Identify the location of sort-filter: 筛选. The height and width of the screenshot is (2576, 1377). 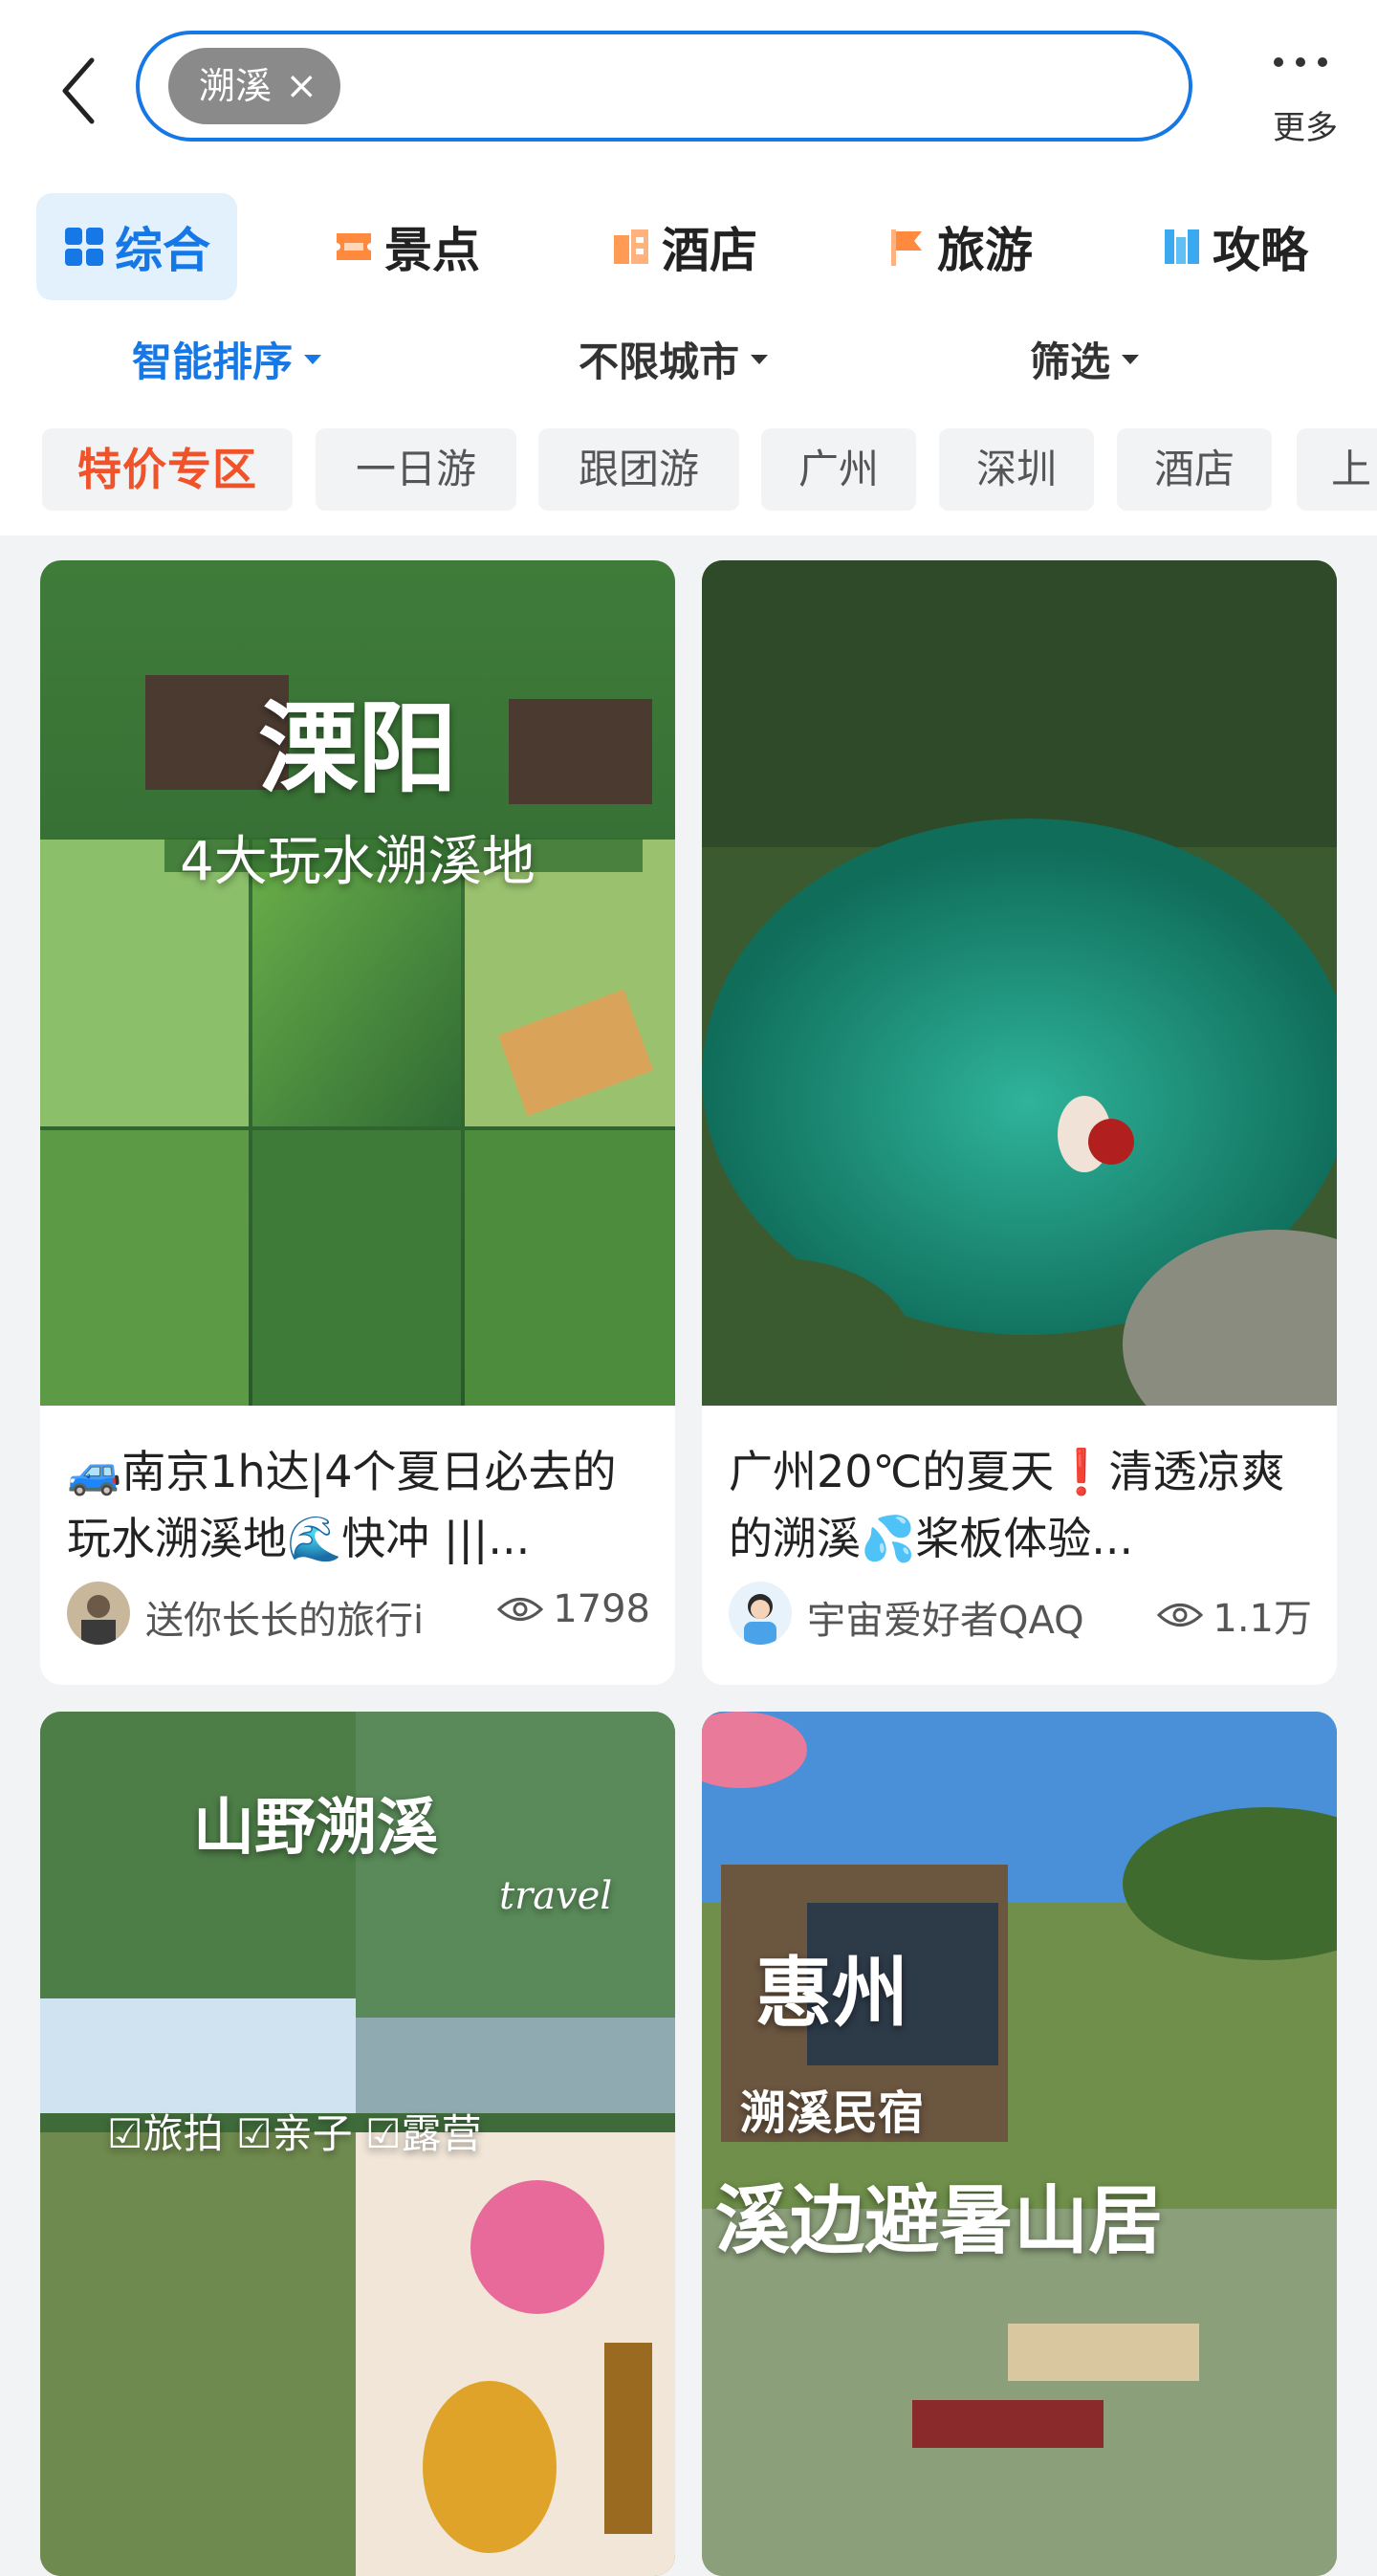
(1085, 359).